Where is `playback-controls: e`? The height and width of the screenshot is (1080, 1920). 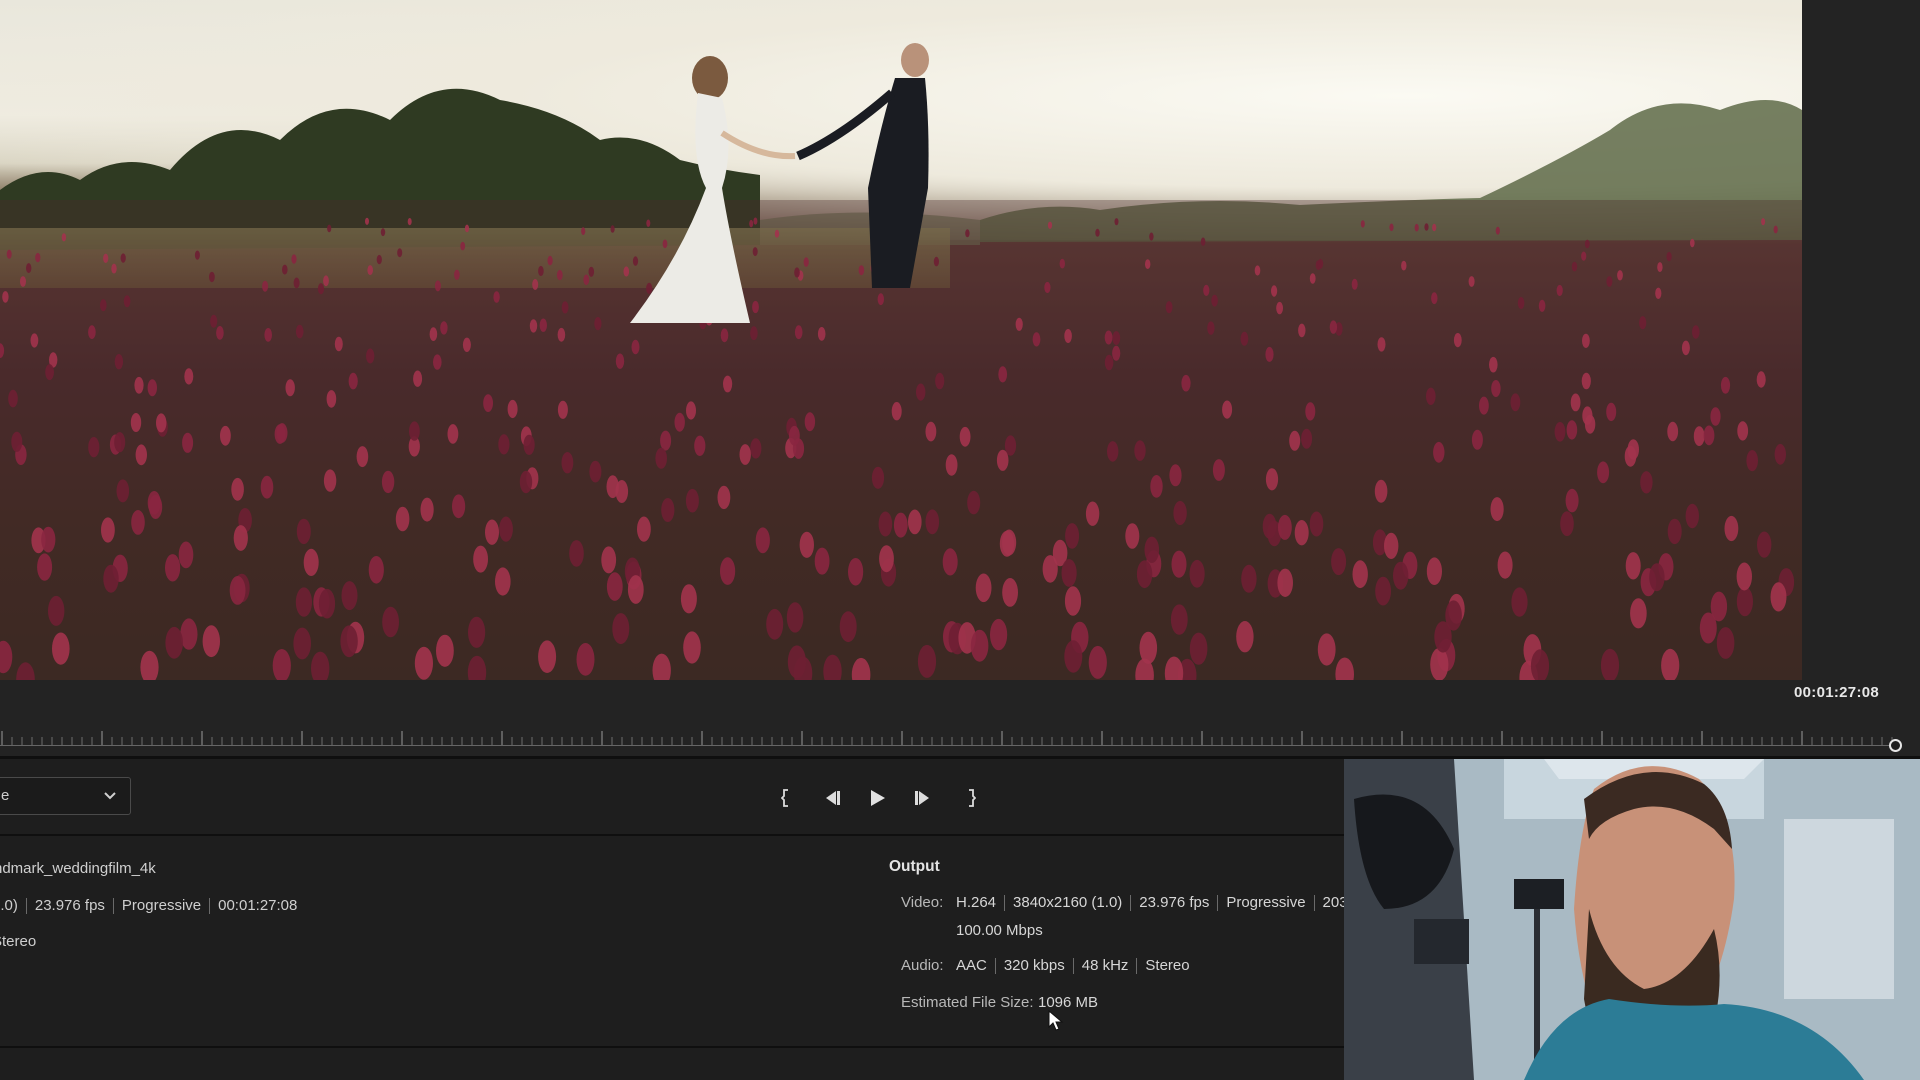
playback-controls: e is located at coordinates (672, 797).